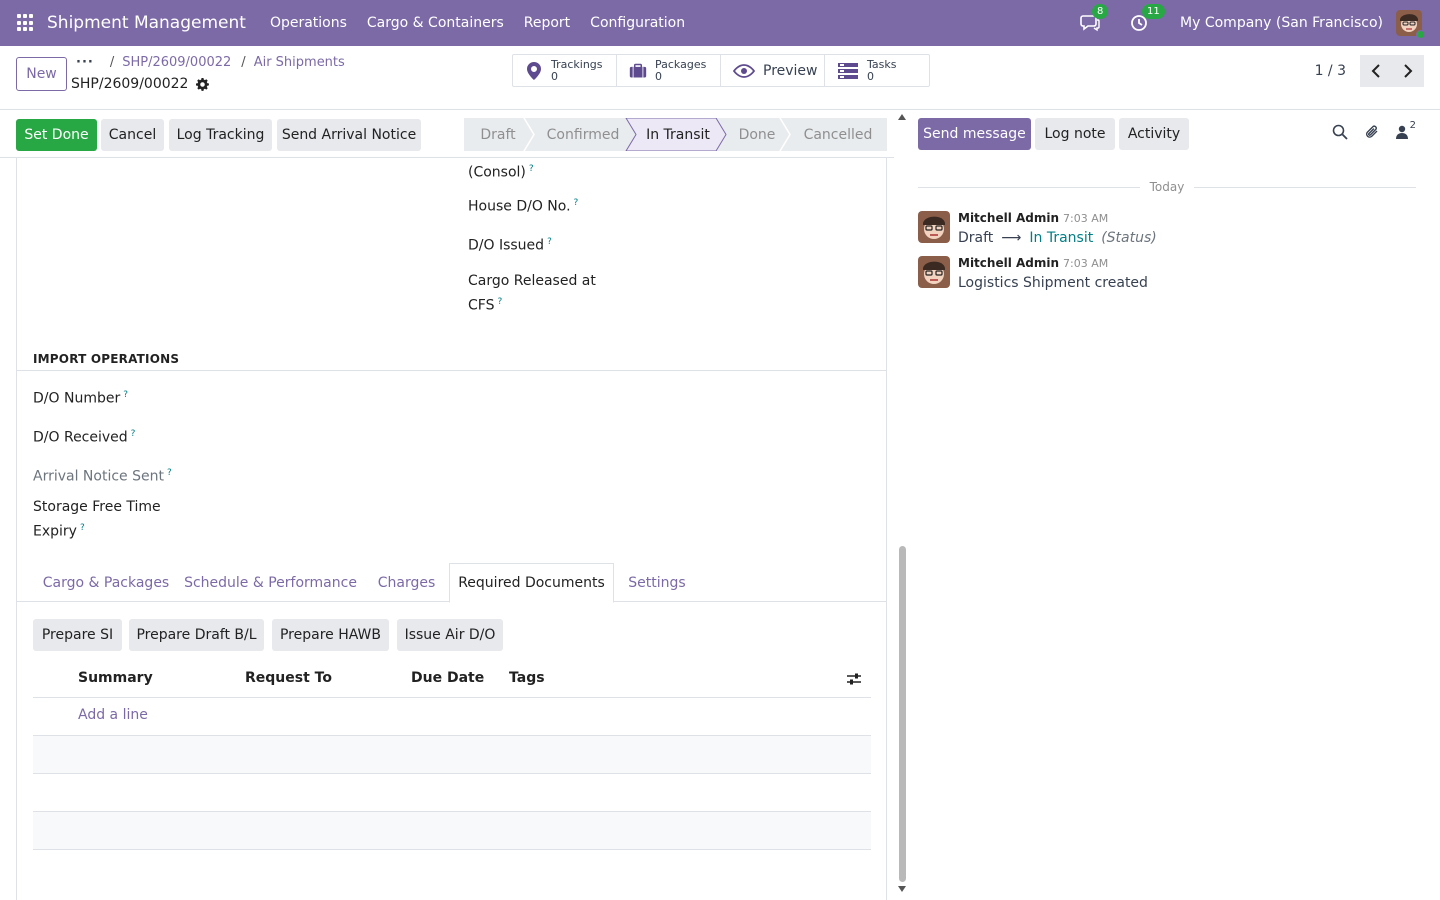  What do you see at coordinates (77, 635) in the screenshot?
I see `prepare-si-button: Prepare SI` at bounding box center [77, 635].